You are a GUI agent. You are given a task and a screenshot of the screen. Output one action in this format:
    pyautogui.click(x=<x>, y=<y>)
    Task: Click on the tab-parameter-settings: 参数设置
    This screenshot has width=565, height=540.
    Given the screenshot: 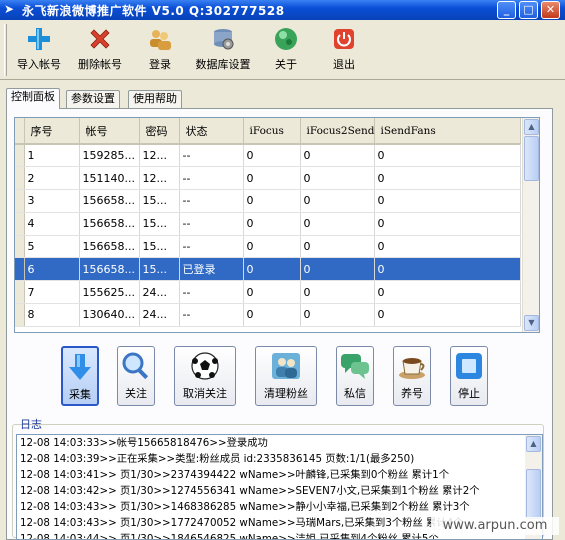 What is the action you would take?
    pyautogui.click(x=93, y=99)
    